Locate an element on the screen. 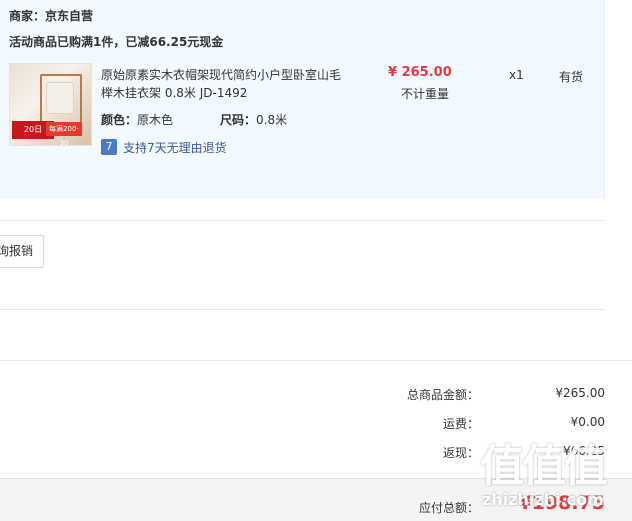 The height and width of the screenshot is (521, 632). product-price: ¥ 265.00 is located at coordinates (420, 72).